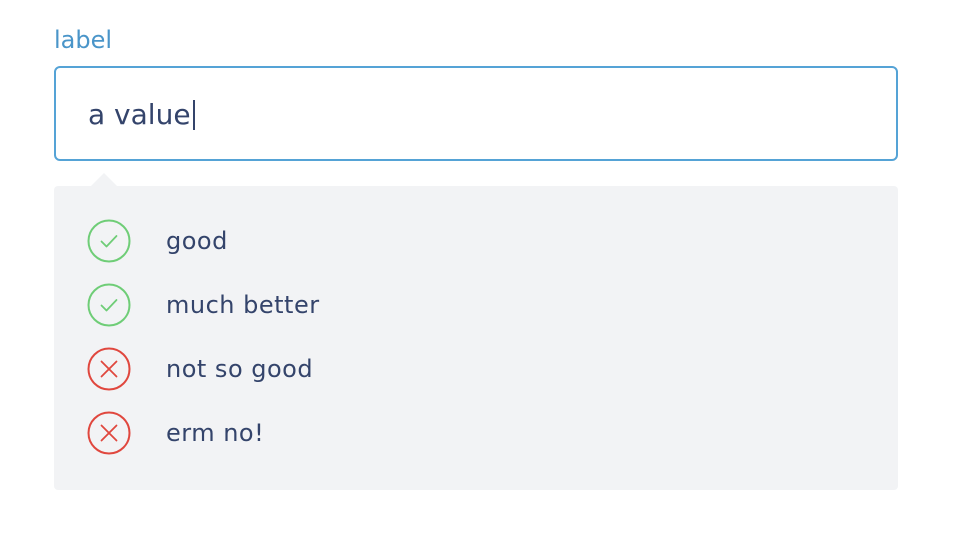  Describe the element at coordinates (240, 369) in the screenshot. I see `rule-label: not so good` at that location.